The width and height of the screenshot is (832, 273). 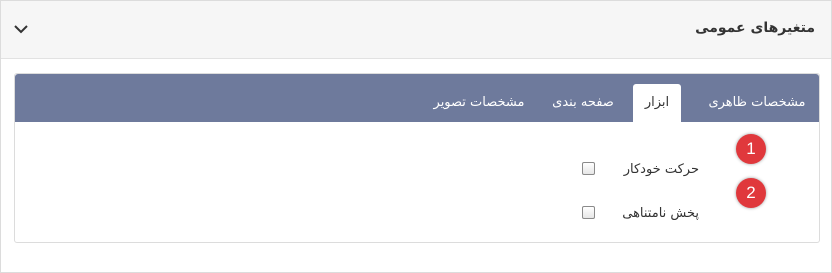 What do you see at coordinates (21, 29) in the screenshot?
I see `chevron-down-icon` at bounding box center [21, 29].